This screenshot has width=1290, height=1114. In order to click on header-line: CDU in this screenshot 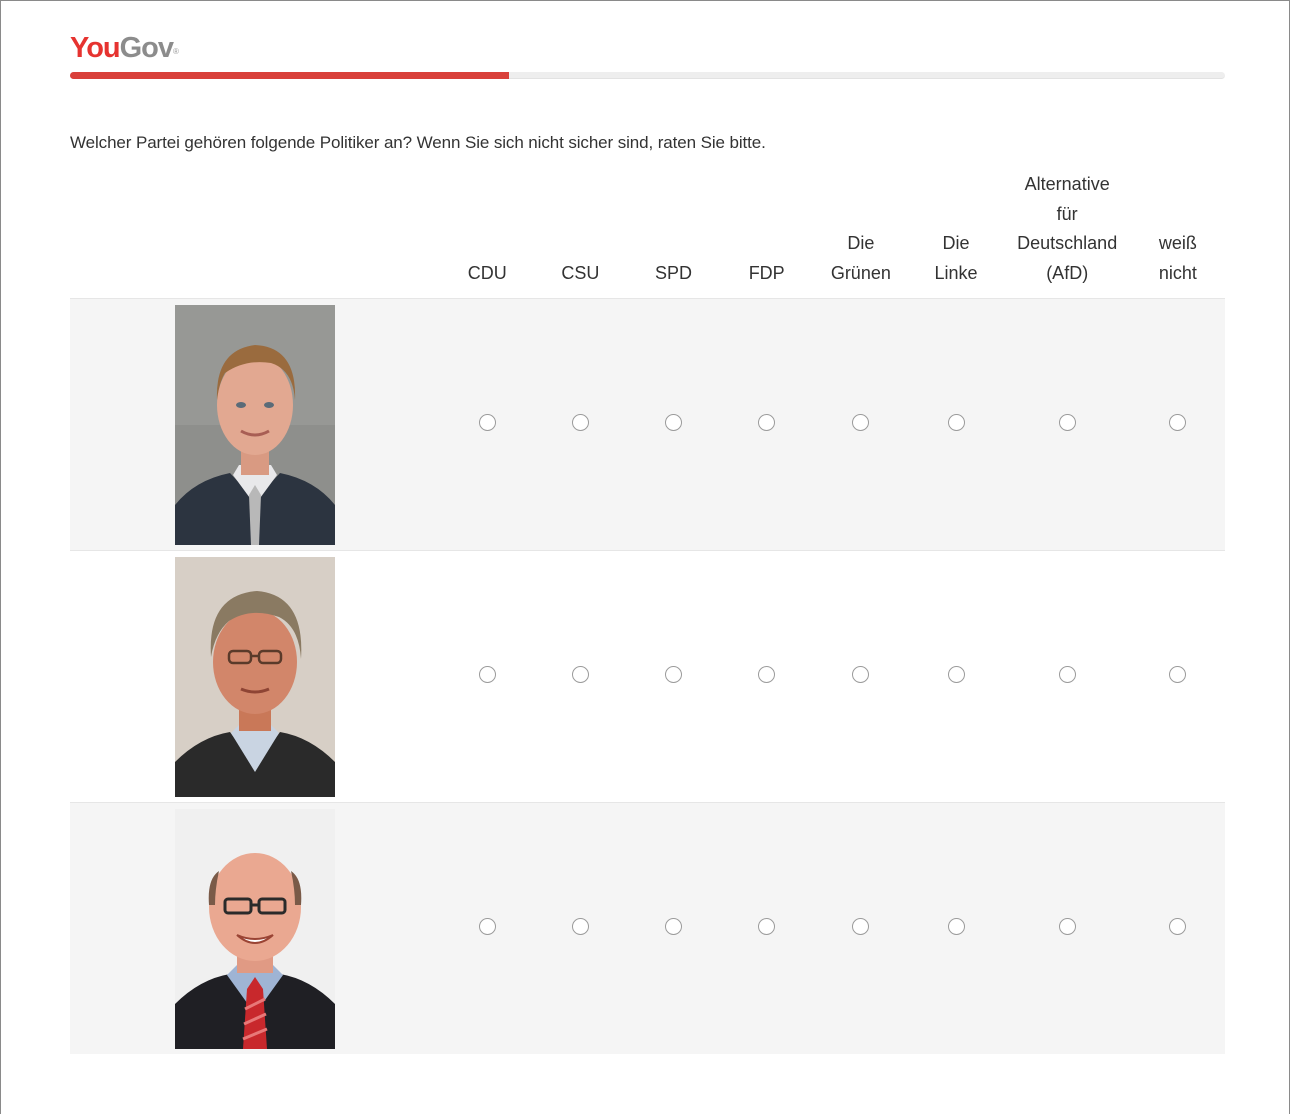, I will do `click(487, 272)`.